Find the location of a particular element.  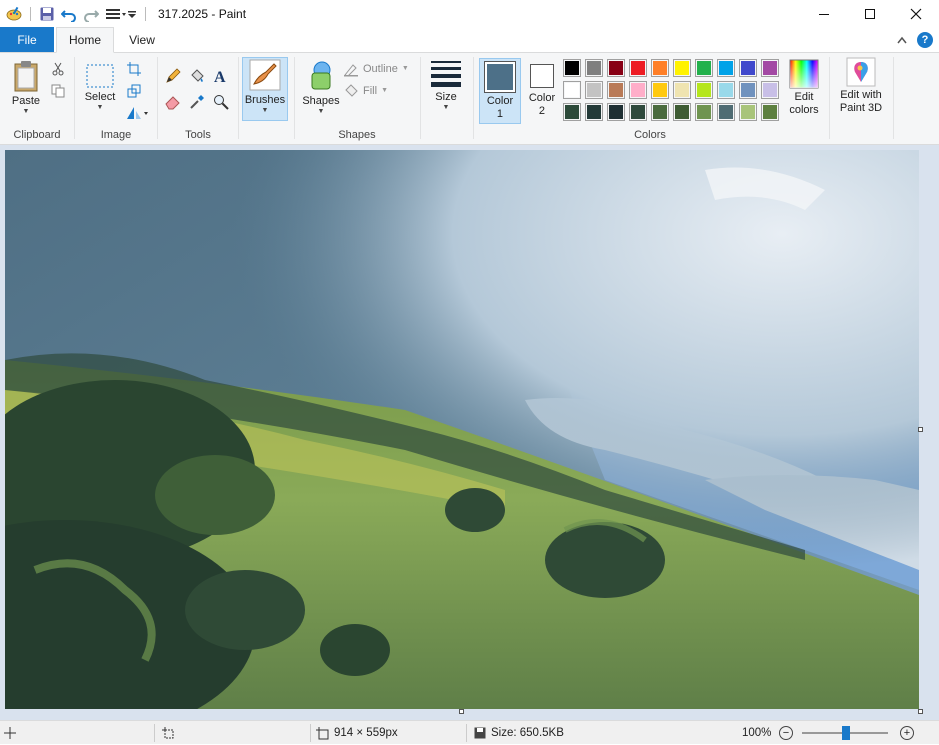

resize-icon is located at coordinates (134, 91).